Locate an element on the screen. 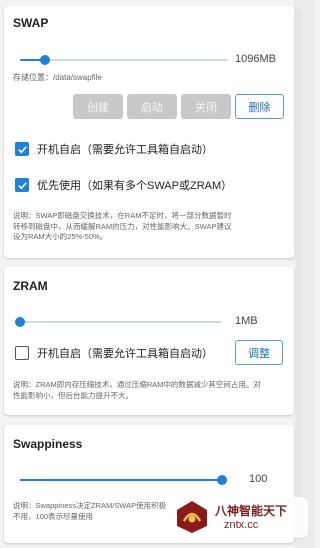 This screenshot has width=320, height=548. swap-priority-row: 优先使用（如果有多个SWAP或ZRAM） is located at coordinates (123, 185).